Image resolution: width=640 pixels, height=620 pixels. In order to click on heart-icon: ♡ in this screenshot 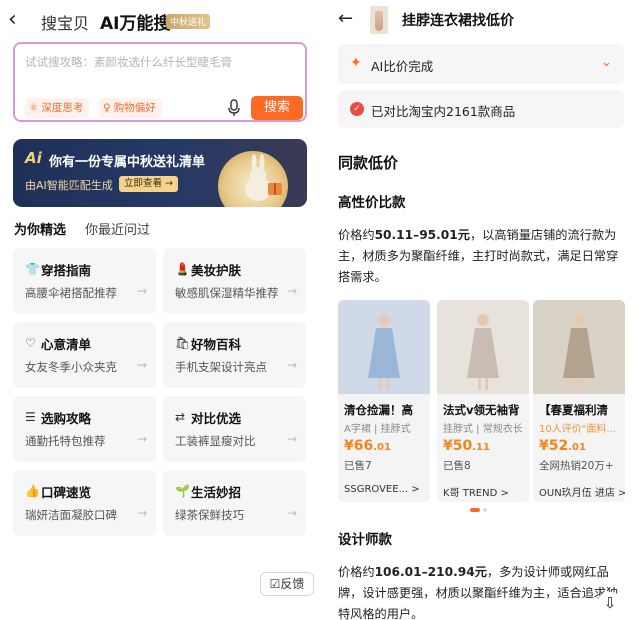, I will do `click(30, 343)`.